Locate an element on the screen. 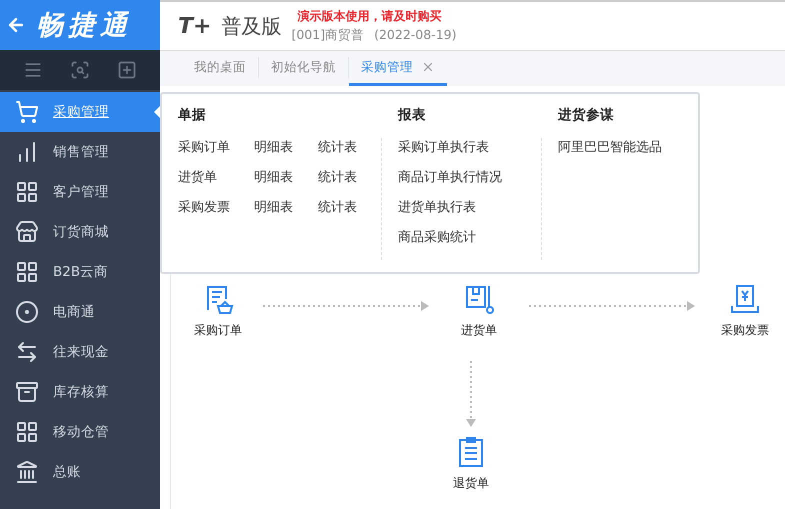  sidebar-item: 往来现金 is located at coordinates (80, 352).